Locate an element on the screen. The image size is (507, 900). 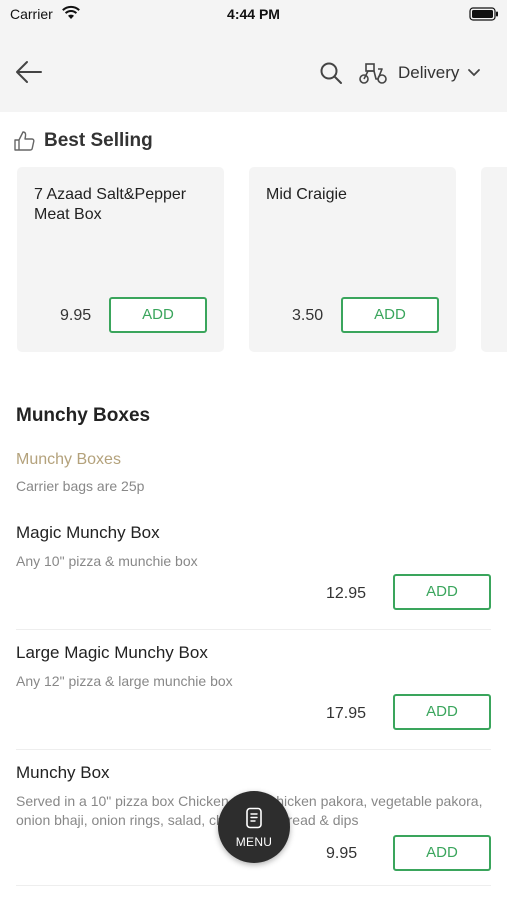
item-description: Any 12" pizza & large munchie box is located at coordinates (124, 681).